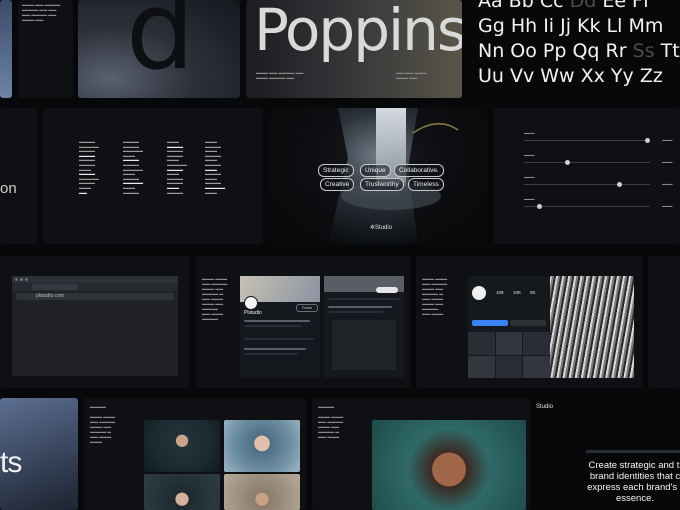  I want to click on alphabet-line: Nn Oo Pp Qq Rr Ss Tt, so click(579, 51).